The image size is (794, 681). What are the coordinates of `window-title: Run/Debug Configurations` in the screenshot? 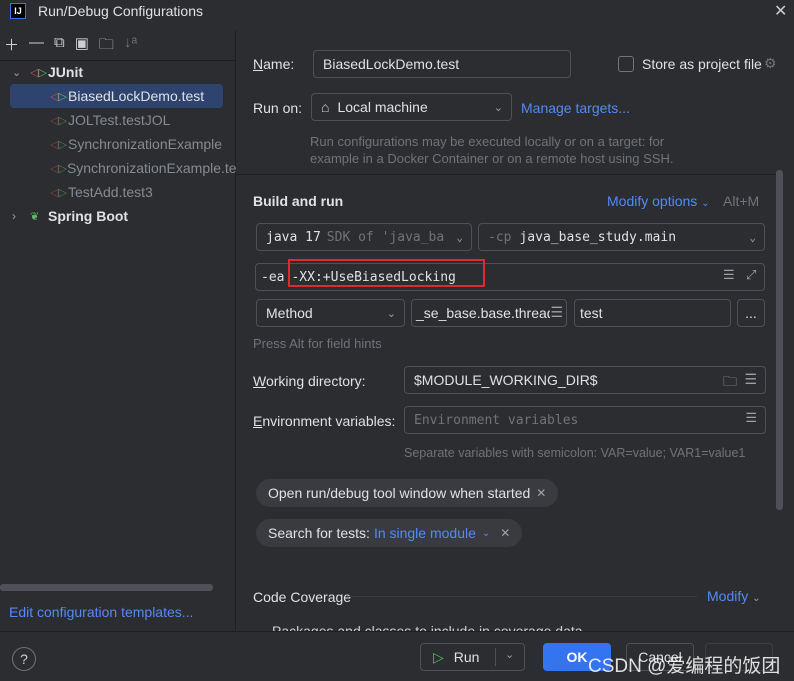 It's located at (120, 11).